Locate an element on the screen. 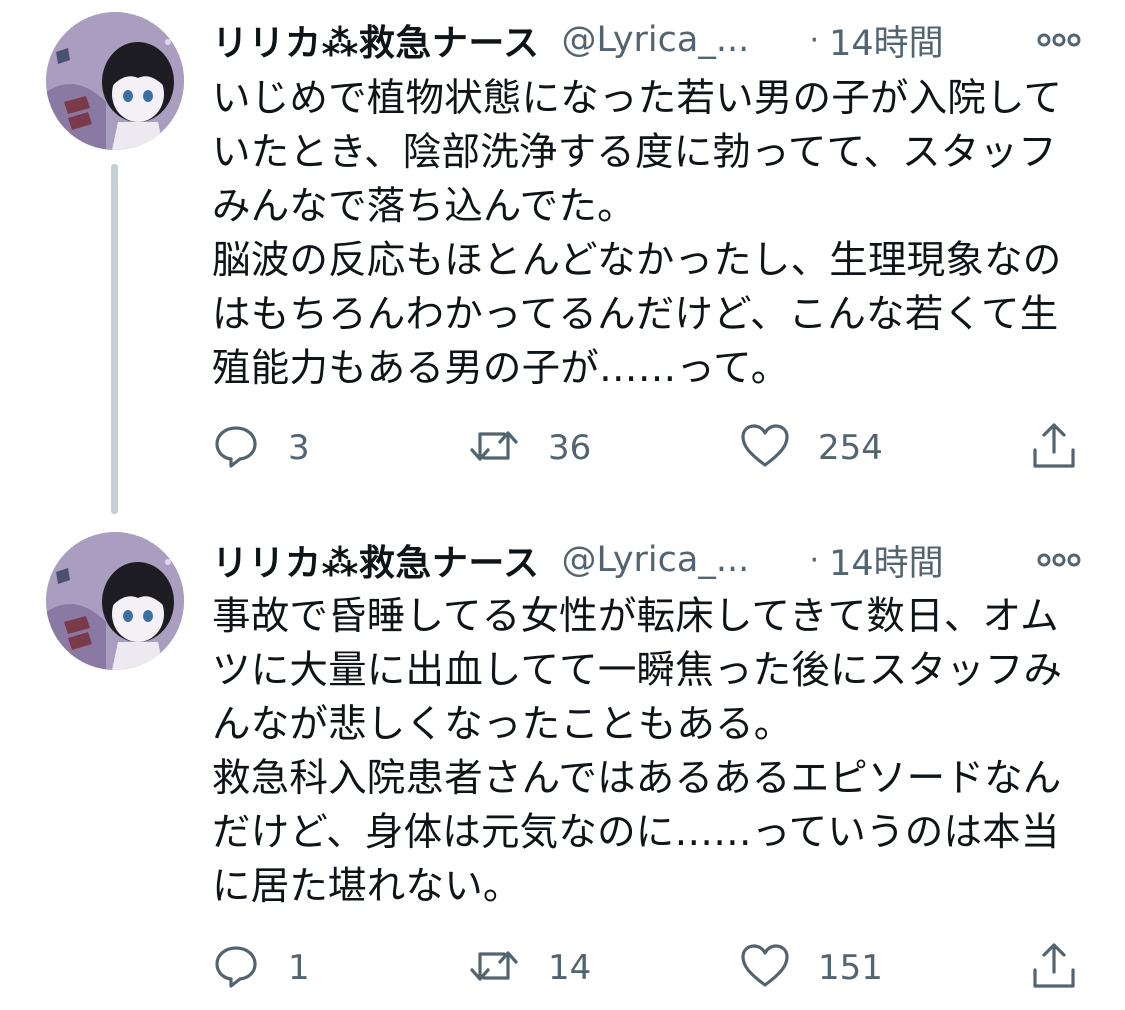 The height and width of the screenshot is (1010, 1125). like-count: 151 is located at coordinates (850, 968).